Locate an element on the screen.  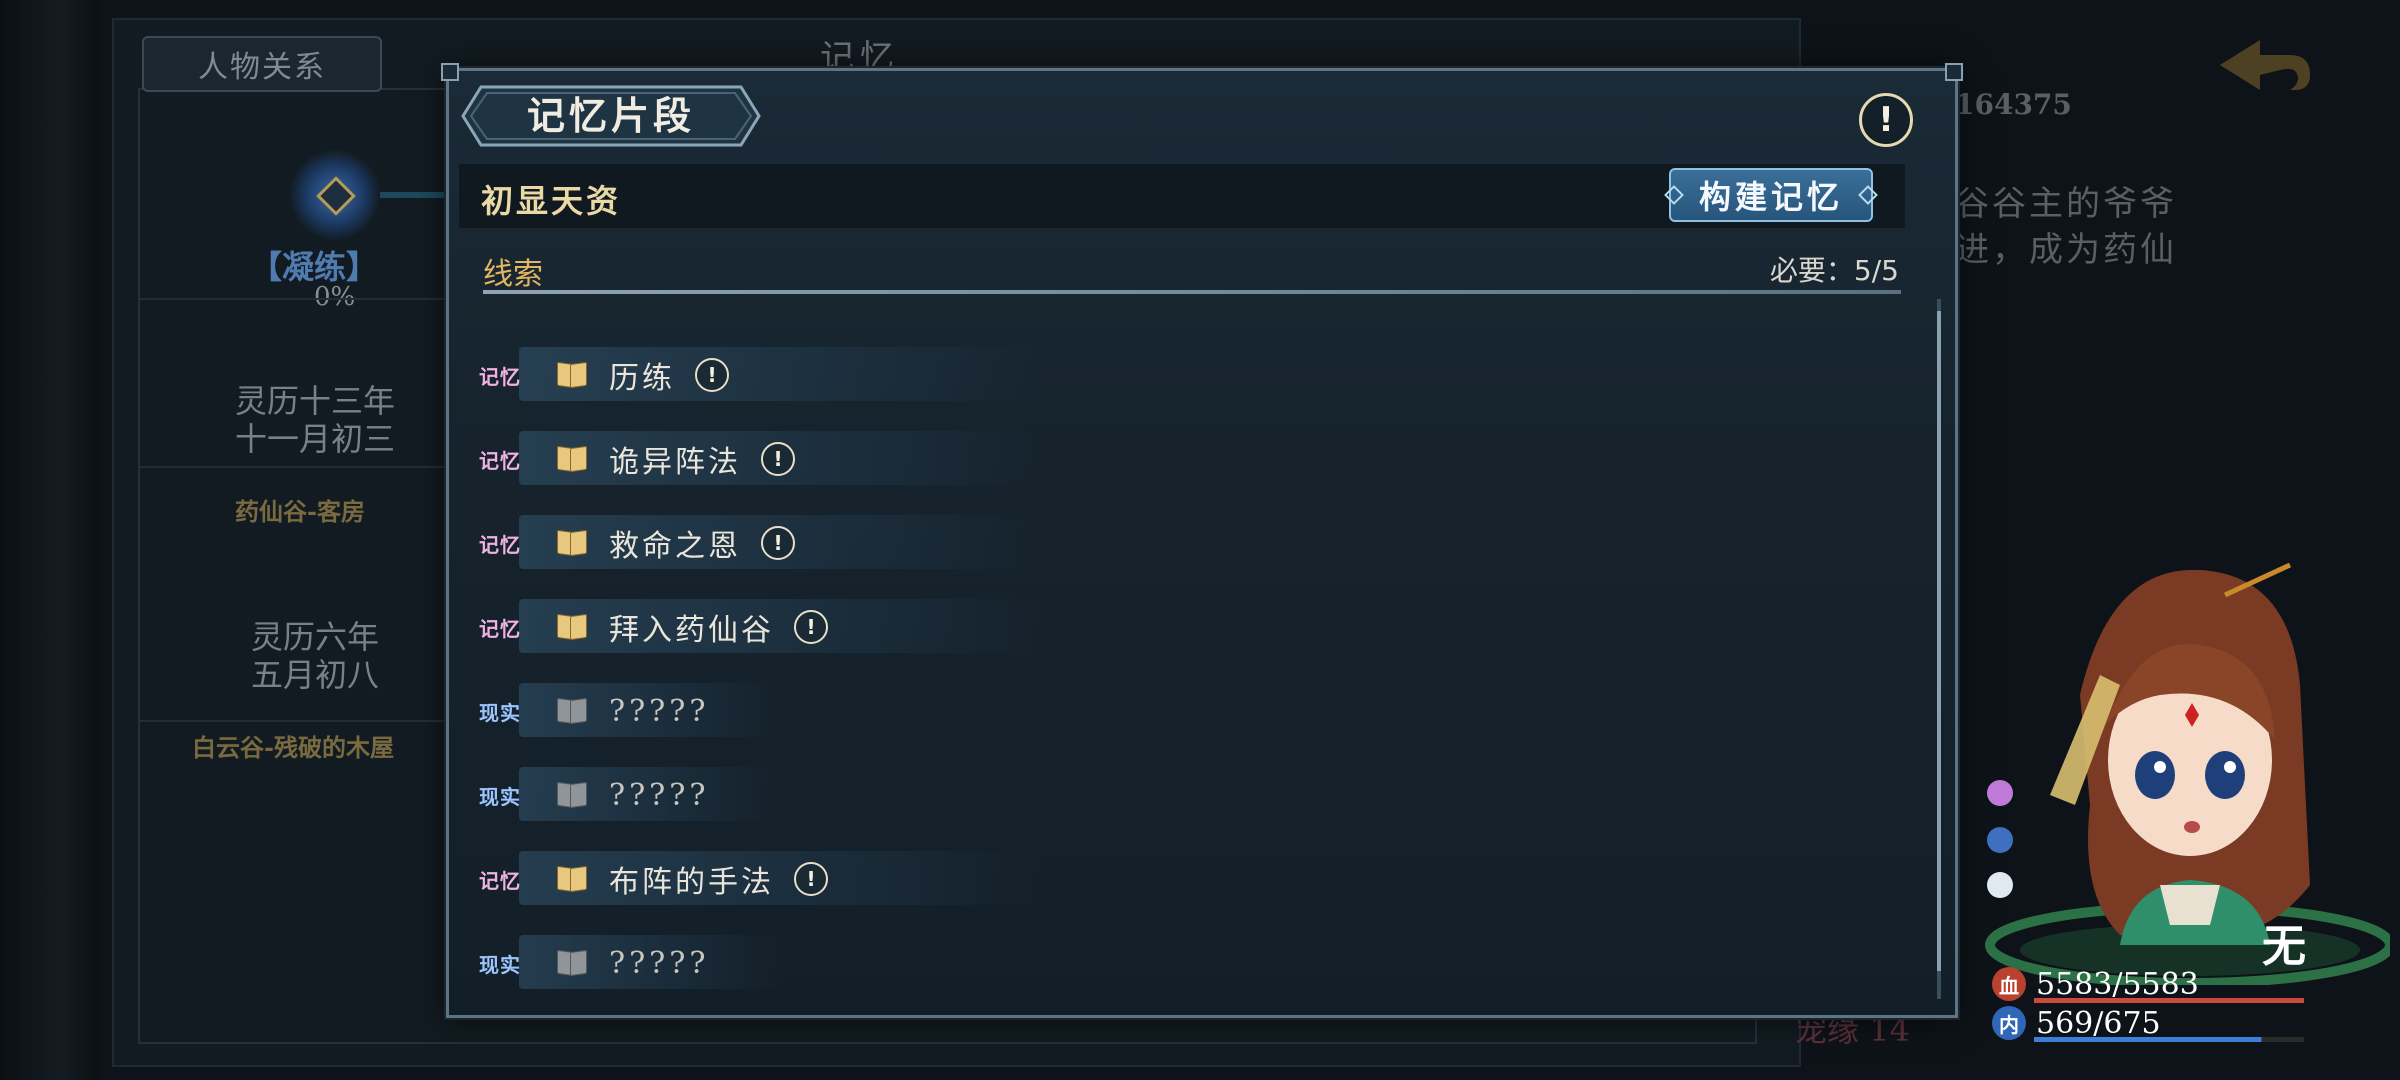
mp-bar is located at coordinates (2169, 1039).